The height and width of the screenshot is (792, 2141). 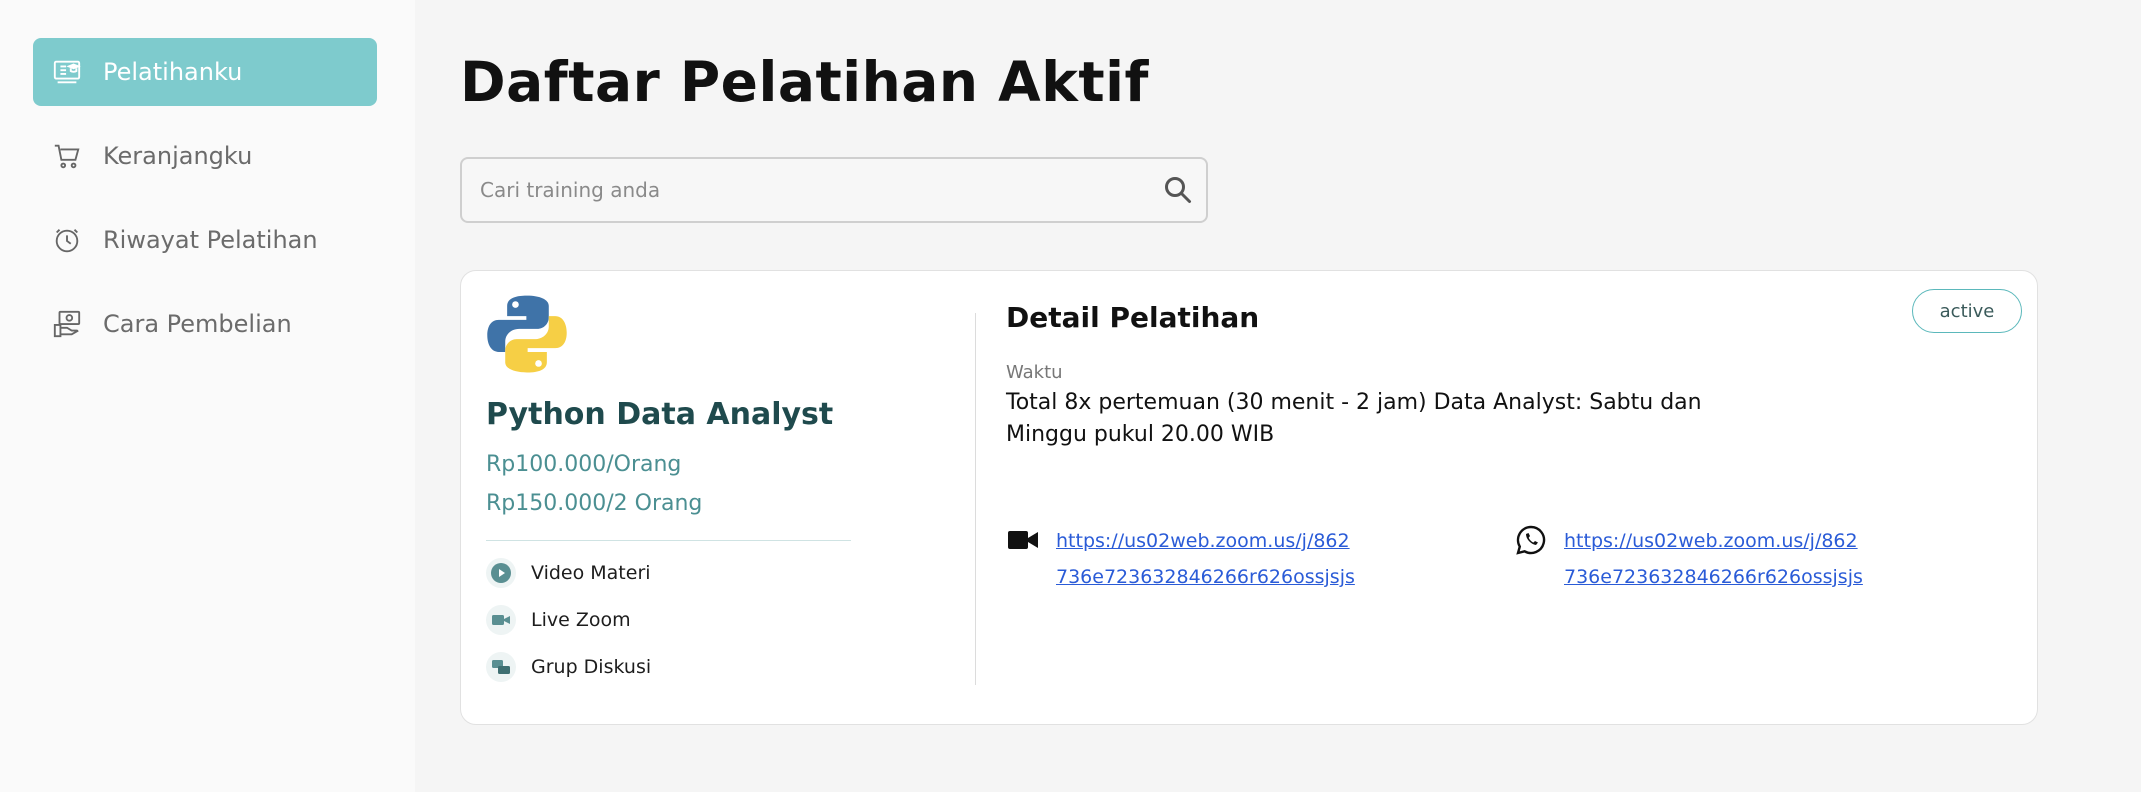 I want to click on sidebar-item-riwayat-pelatihan: Riwayat Pelatihan, so click(x=205, y=240).